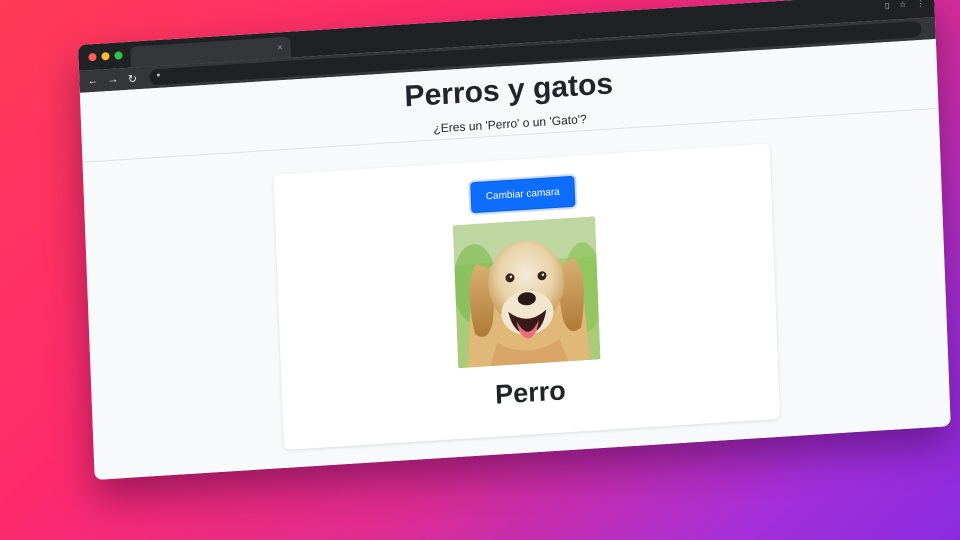  Describe the element at coordinates (118, 55) in the screenshot. I see `maximize-window-button` at that location.